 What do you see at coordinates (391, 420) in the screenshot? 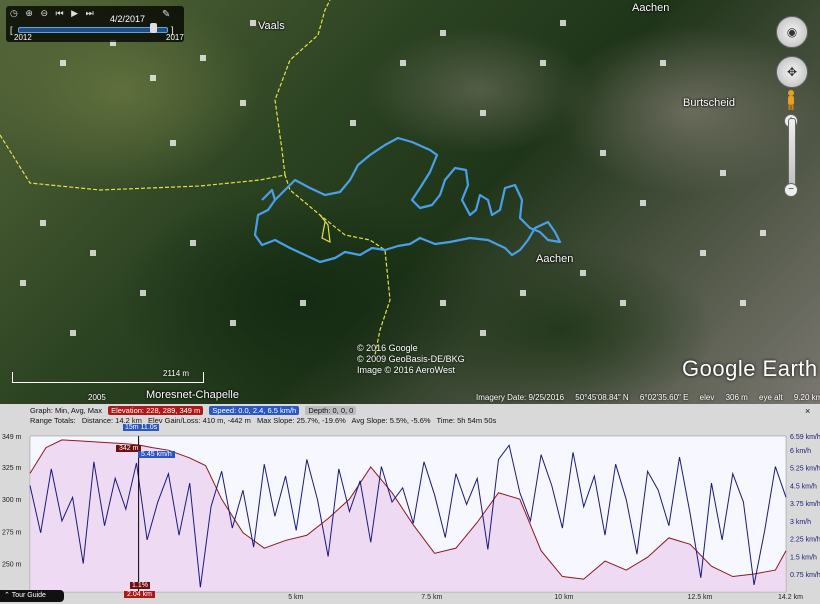
I see `avg-slope: Avg Slope: 5.5%, -5.6%` at bounding box center [391, 420].